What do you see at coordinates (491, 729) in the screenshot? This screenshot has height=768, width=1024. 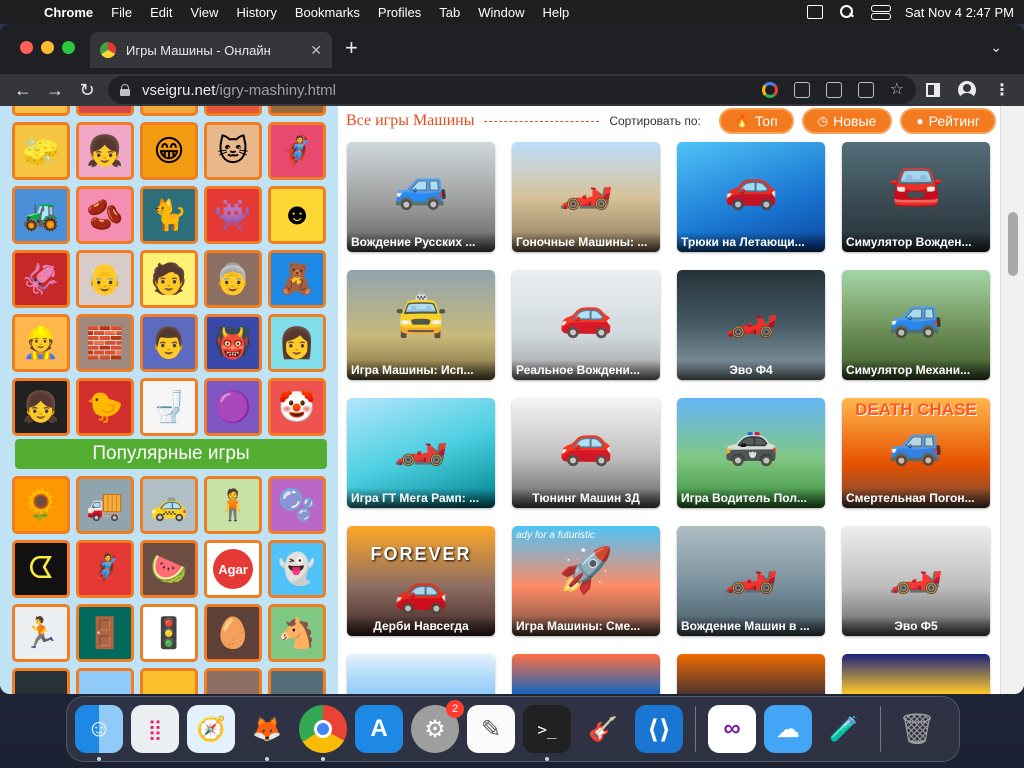 I see `textedit-icon: ✎` at bounding box center [491, 729].